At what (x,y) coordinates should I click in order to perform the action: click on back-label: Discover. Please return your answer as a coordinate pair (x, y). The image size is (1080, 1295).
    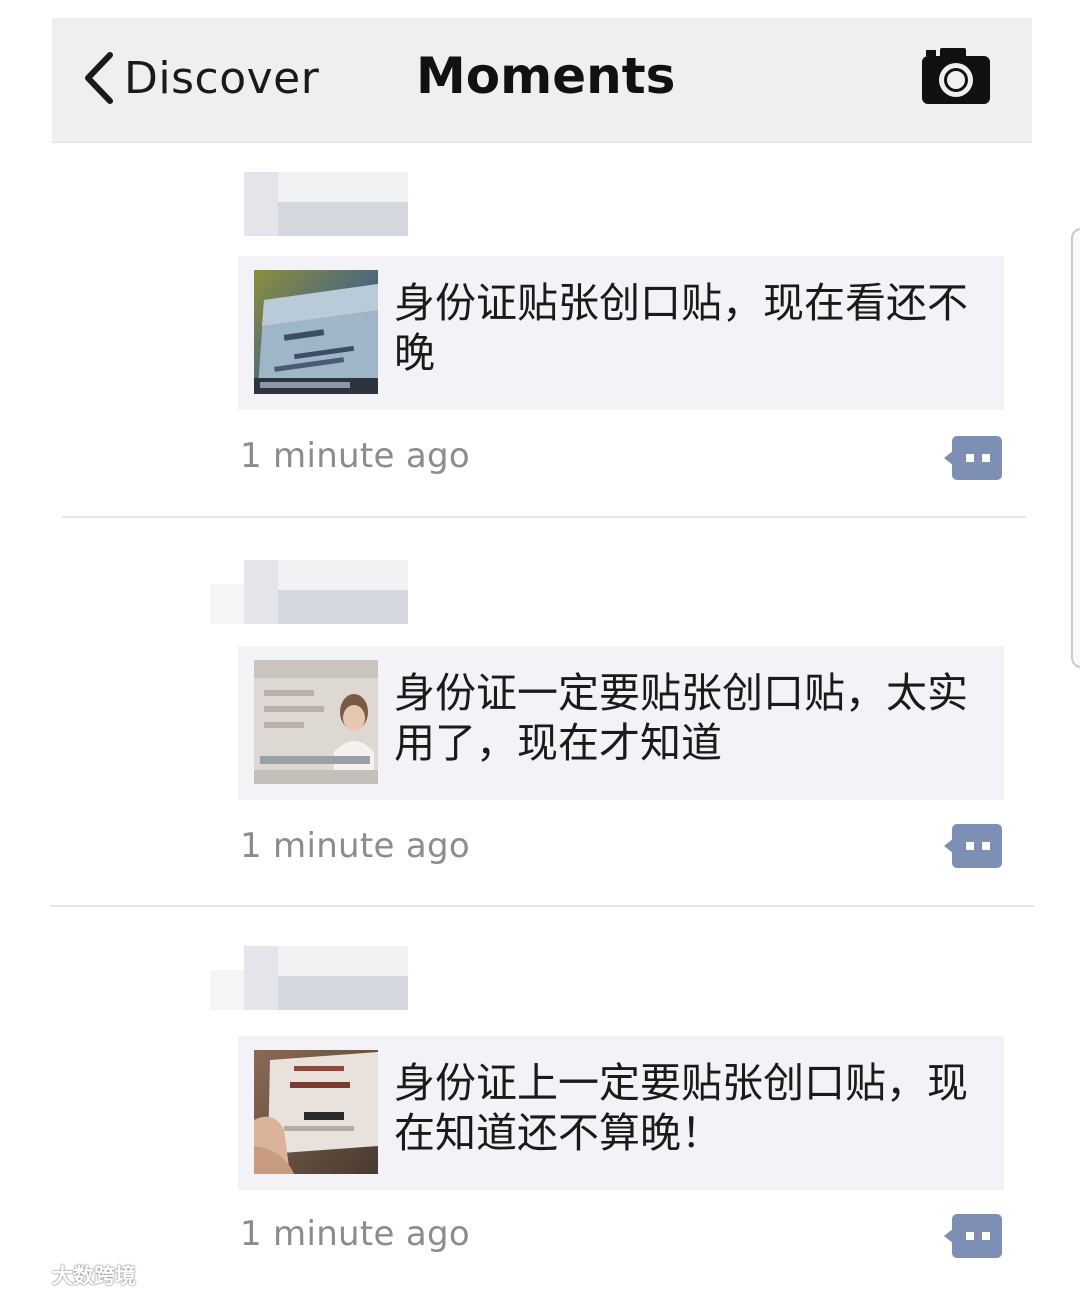
    Looking at the image, I should click on (222, 78).